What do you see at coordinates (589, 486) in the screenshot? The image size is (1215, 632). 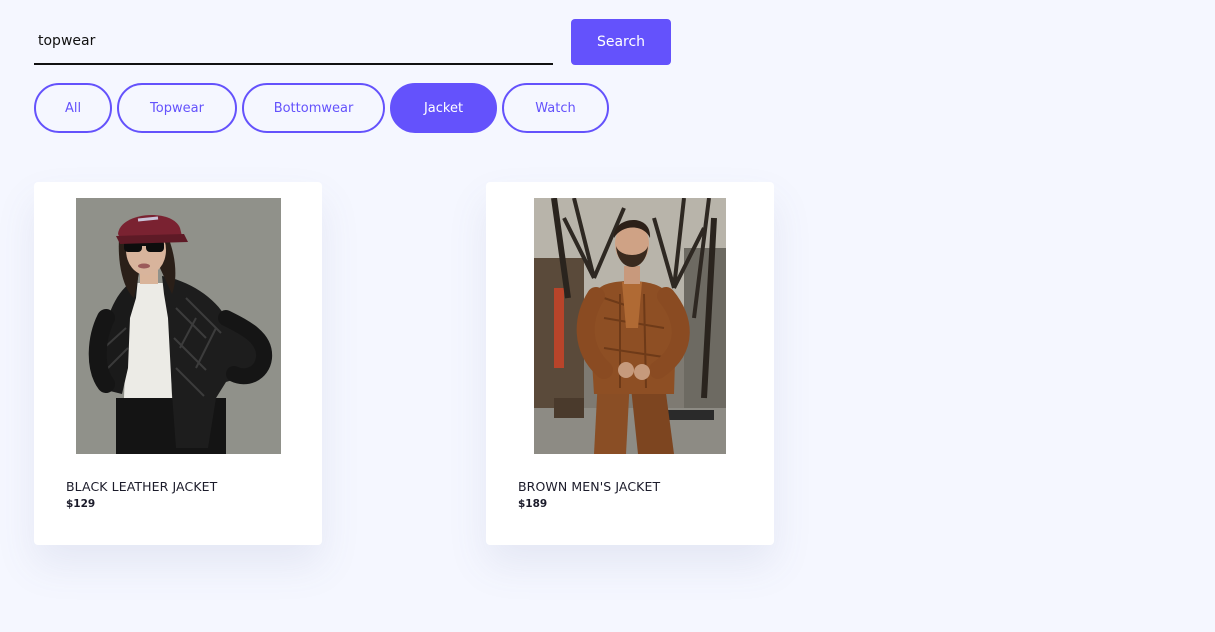 I see `product-title: BROWN MEN'S JACKET` at bounding box center [589, 486].